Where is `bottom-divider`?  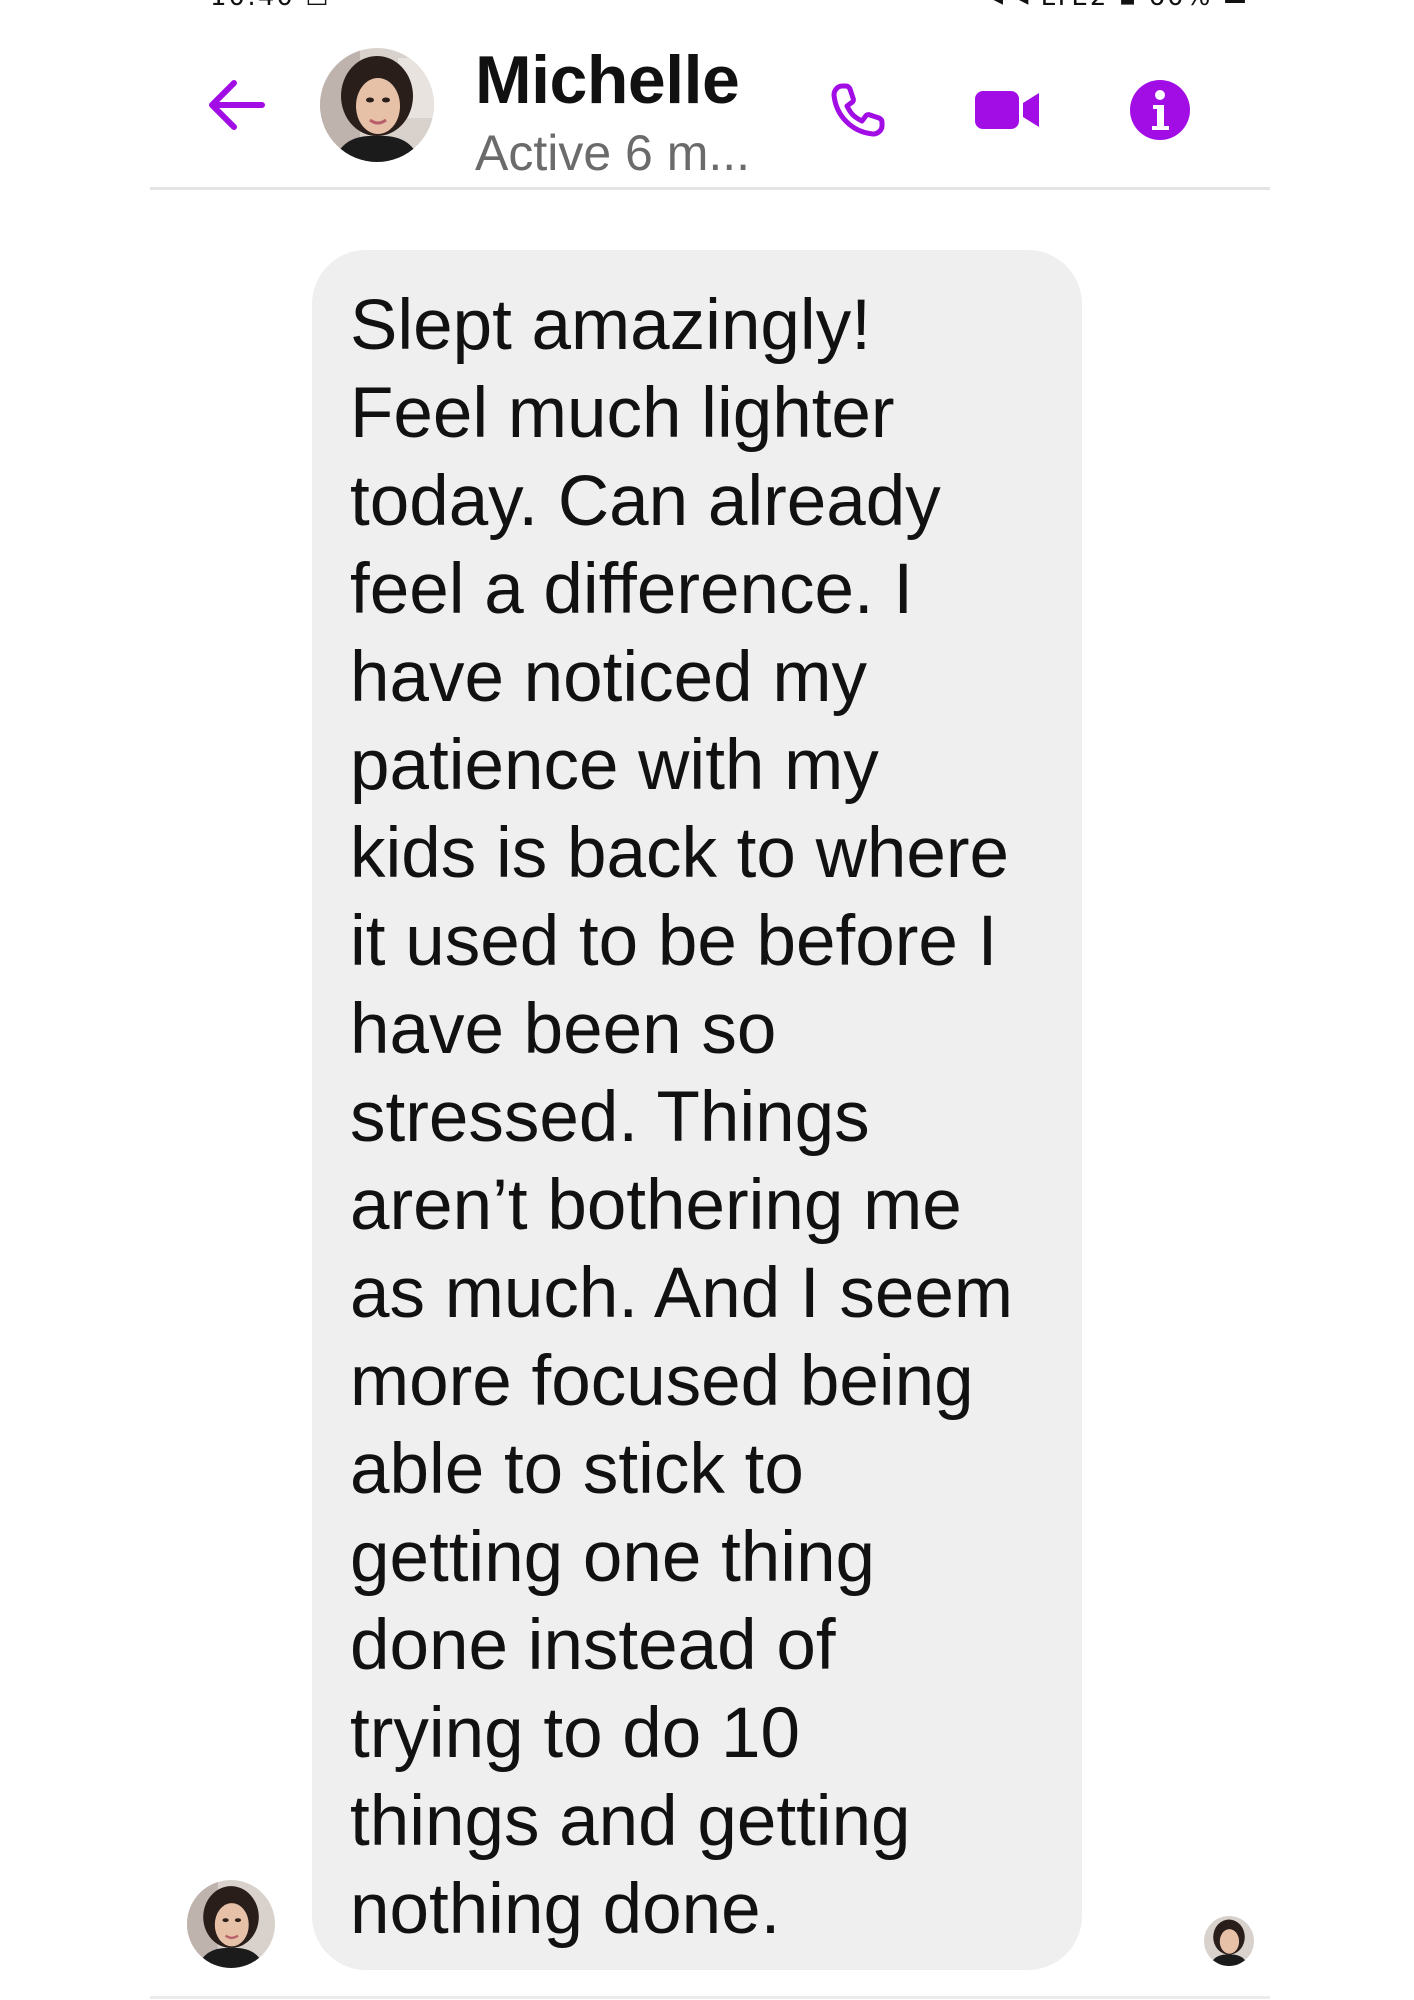
bottom-divider is located at coordinates (710, 1997).